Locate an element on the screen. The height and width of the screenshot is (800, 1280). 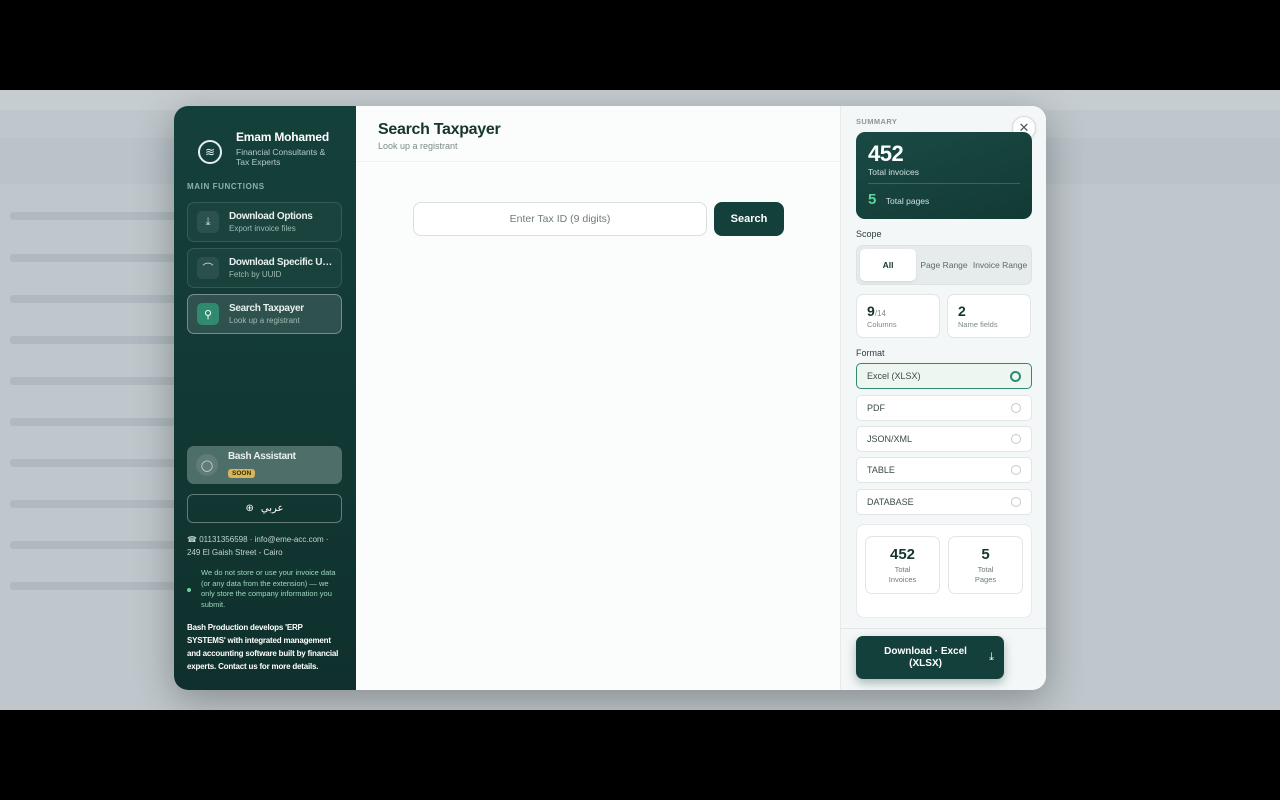
name-fields-count: 2 is located at coordinates (962, 311).